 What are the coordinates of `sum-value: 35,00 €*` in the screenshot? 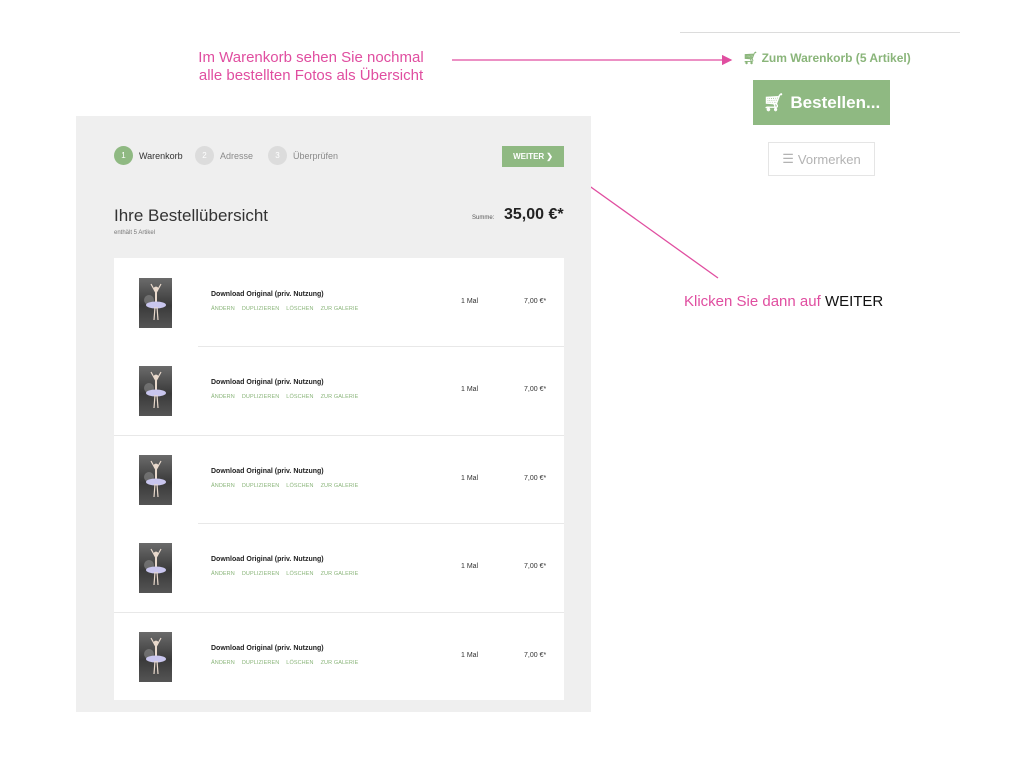 It's located at (534, 214).